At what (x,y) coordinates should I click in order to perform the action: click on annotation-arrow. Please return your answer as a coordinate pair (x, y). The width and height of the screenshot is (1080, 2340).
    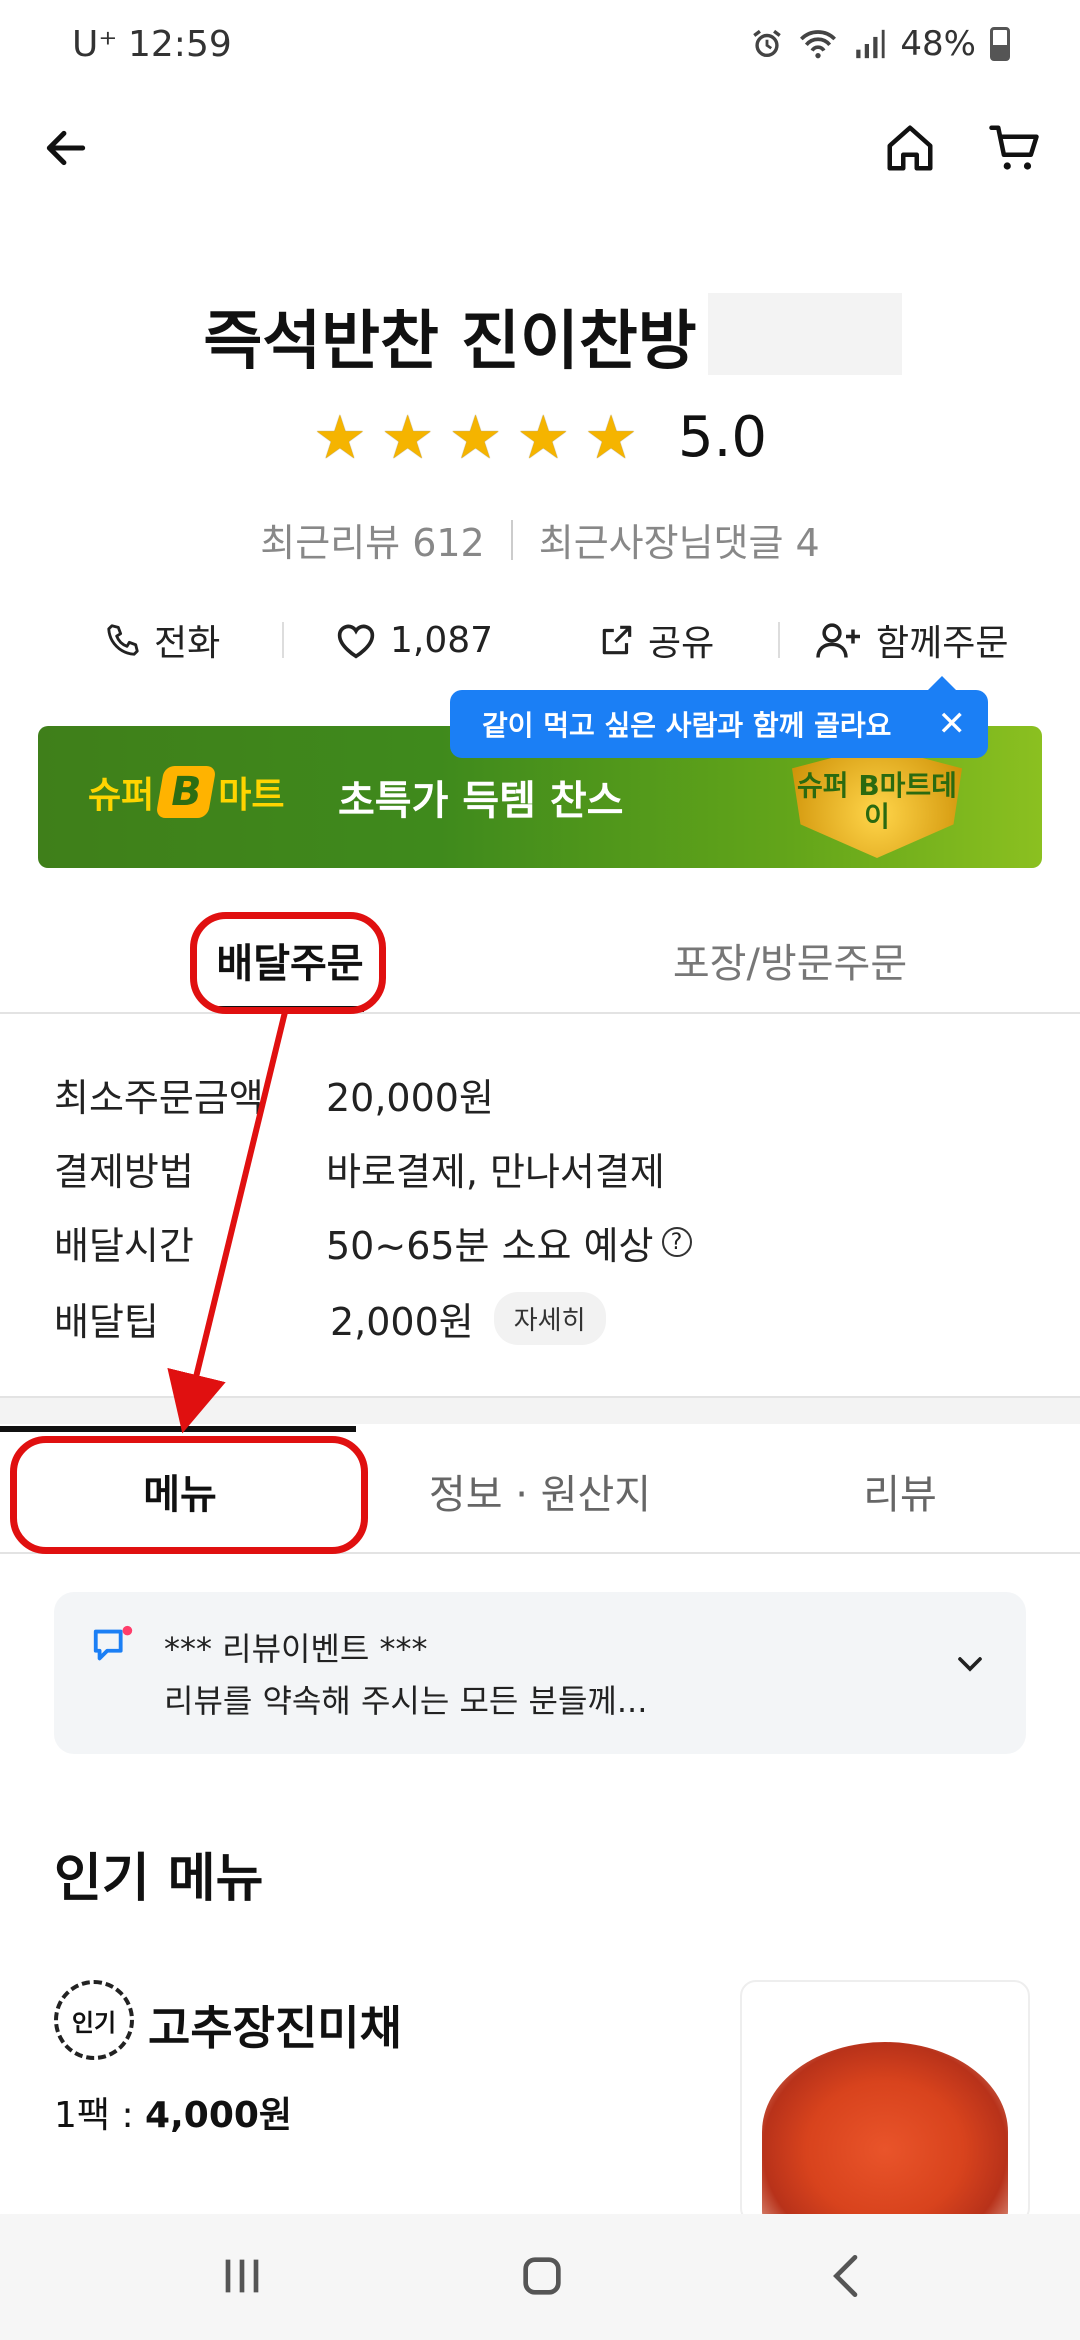
    Looking at the image, I should click on (227, 1222).